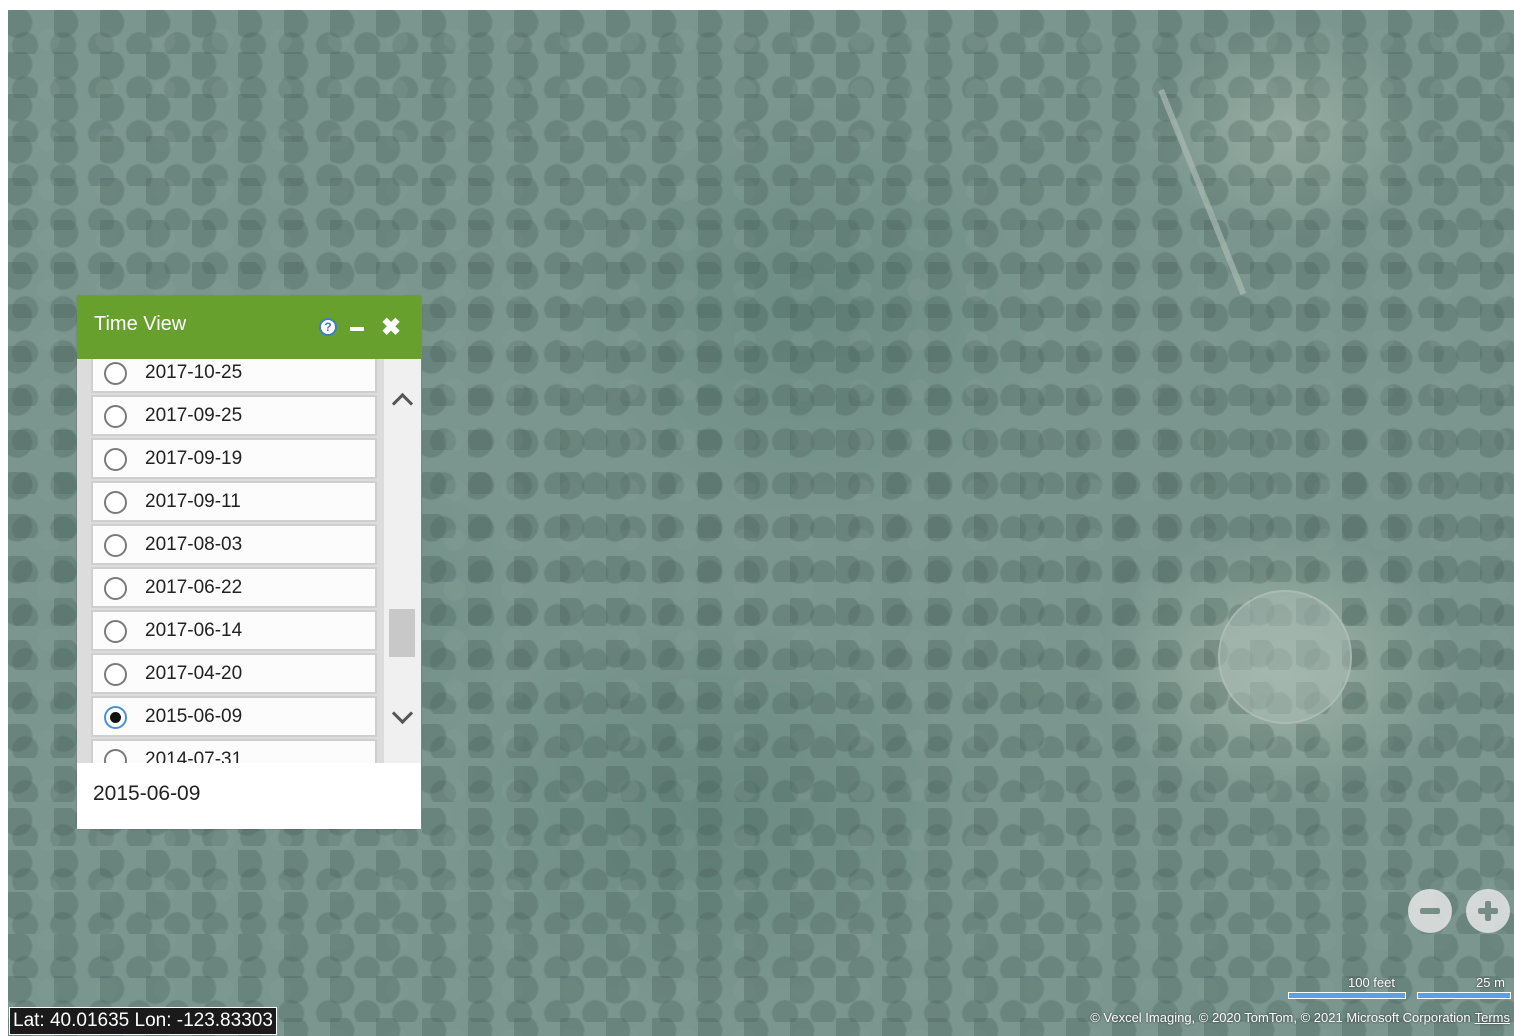 Image resolution: width=1514 pixels, height=1036 pixels. What do you see at coordinates (194, 756) in the screenshot?
I see `date-label: 2014-07-31` at bounding box center [194, 756].